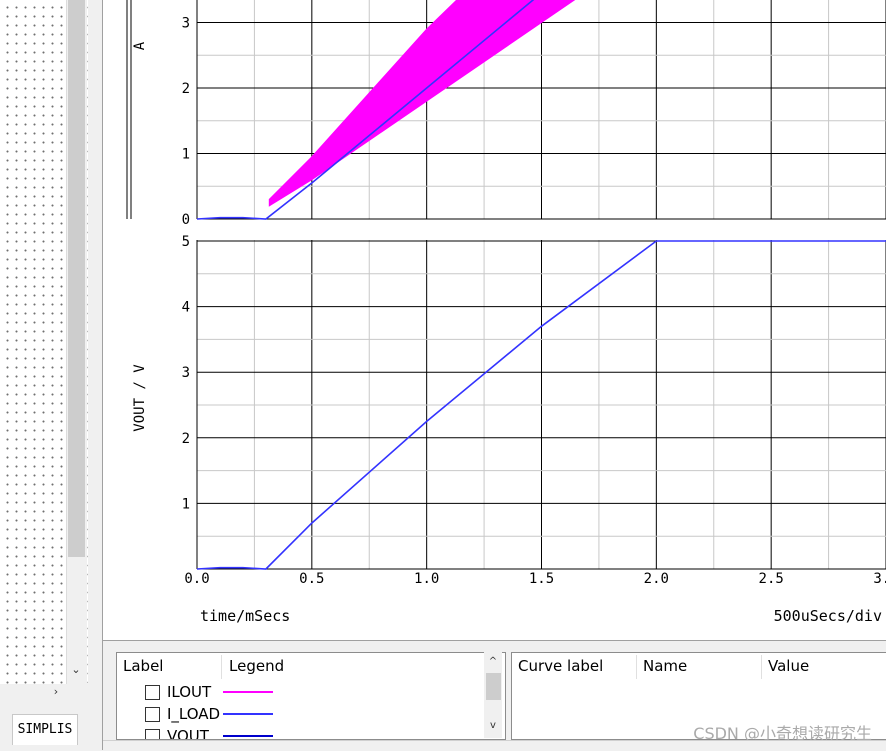 This screenshot has height=751, width=886. What do you see at coordinates (828, 616) in the screenshot?
I see `x-scale-label: 500uSecs/div` at bounding box center [828, 616].